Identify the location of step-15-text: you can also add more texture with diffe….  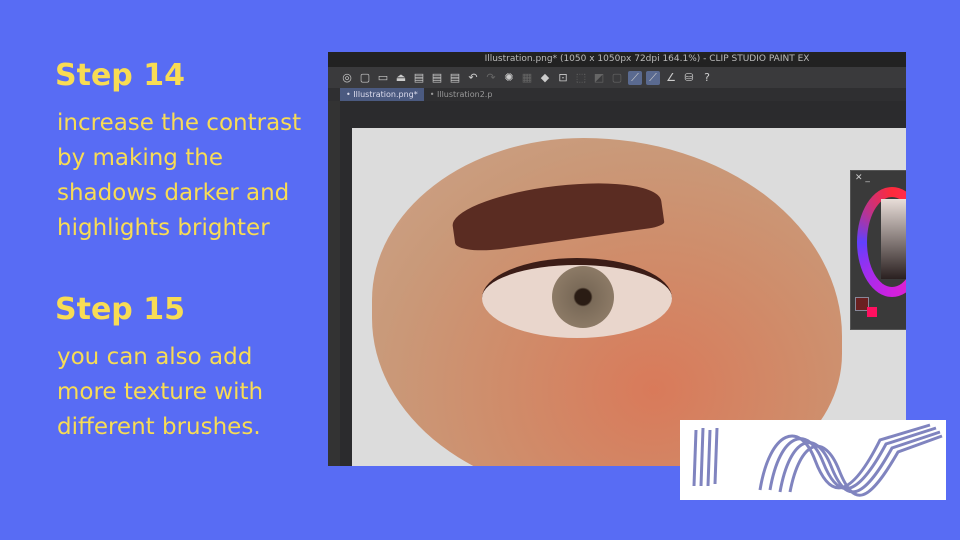
(160, 392).